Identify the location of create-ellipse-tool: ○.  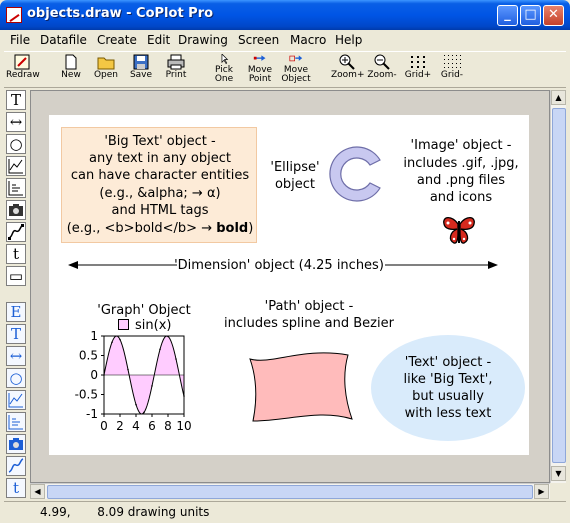
(16, 144).